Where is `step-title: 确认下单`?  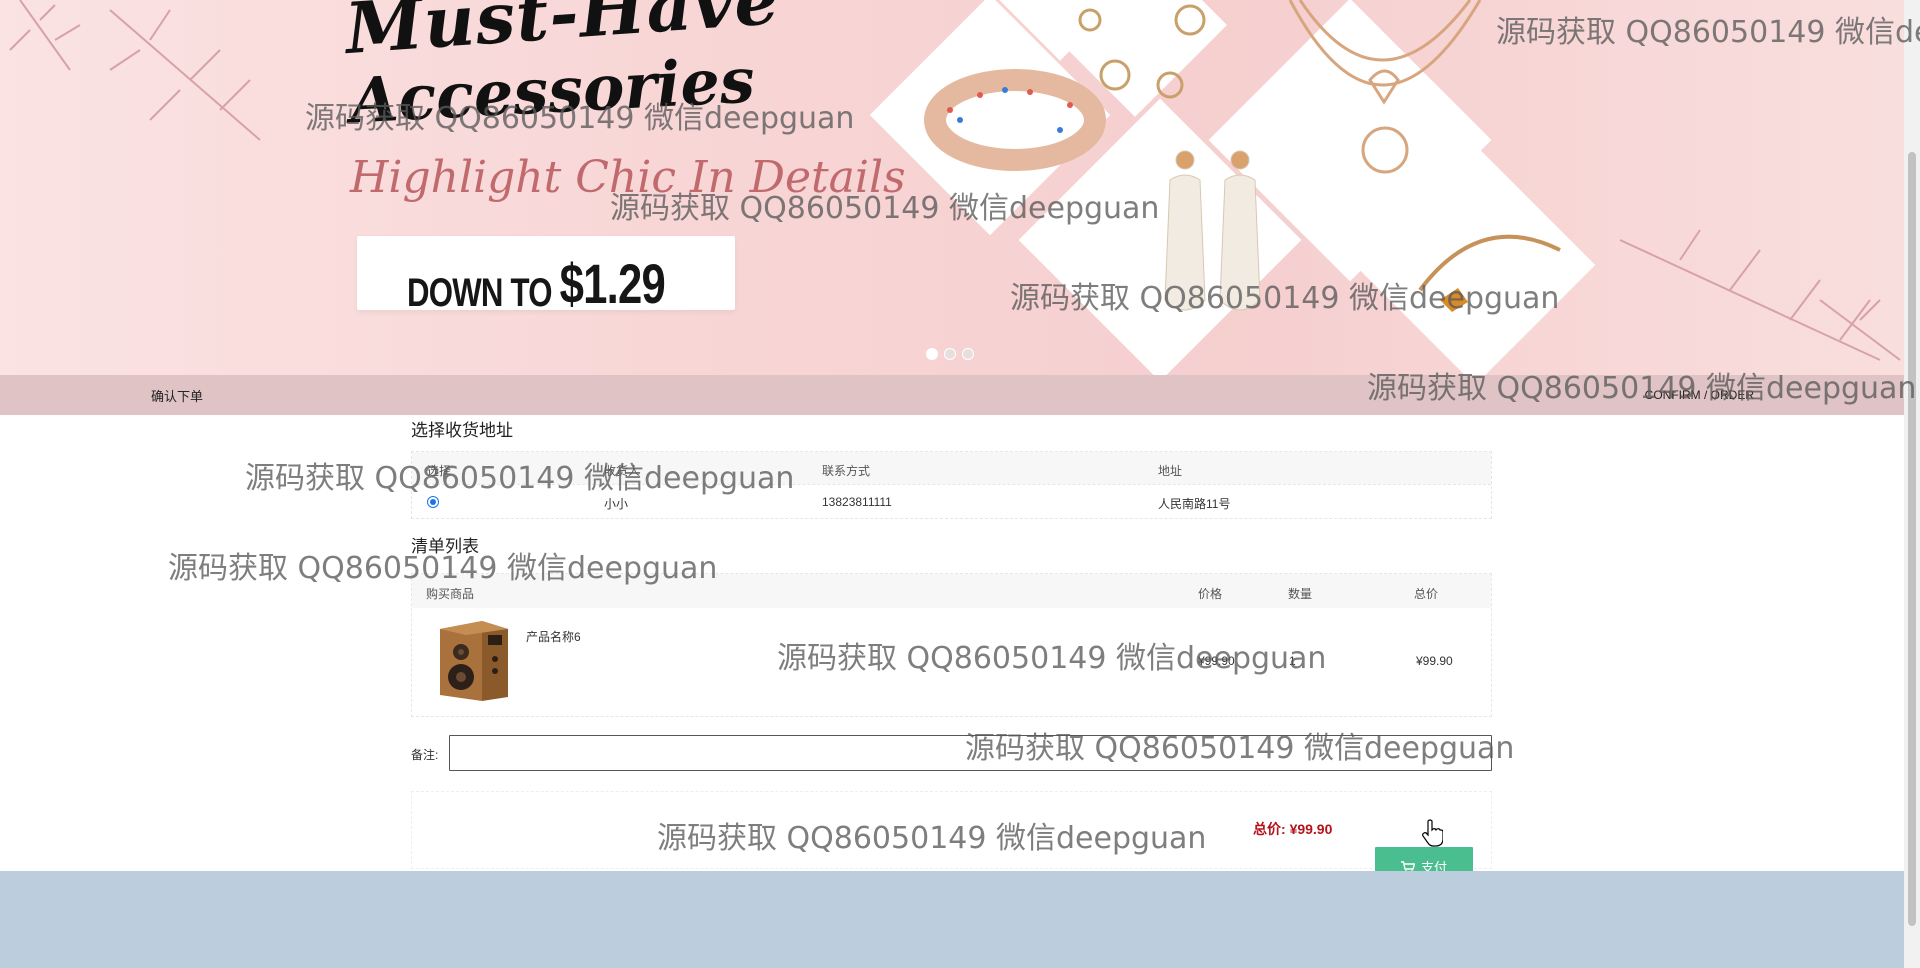 step-title: 确认下单 is located at coordinates (177, 396).